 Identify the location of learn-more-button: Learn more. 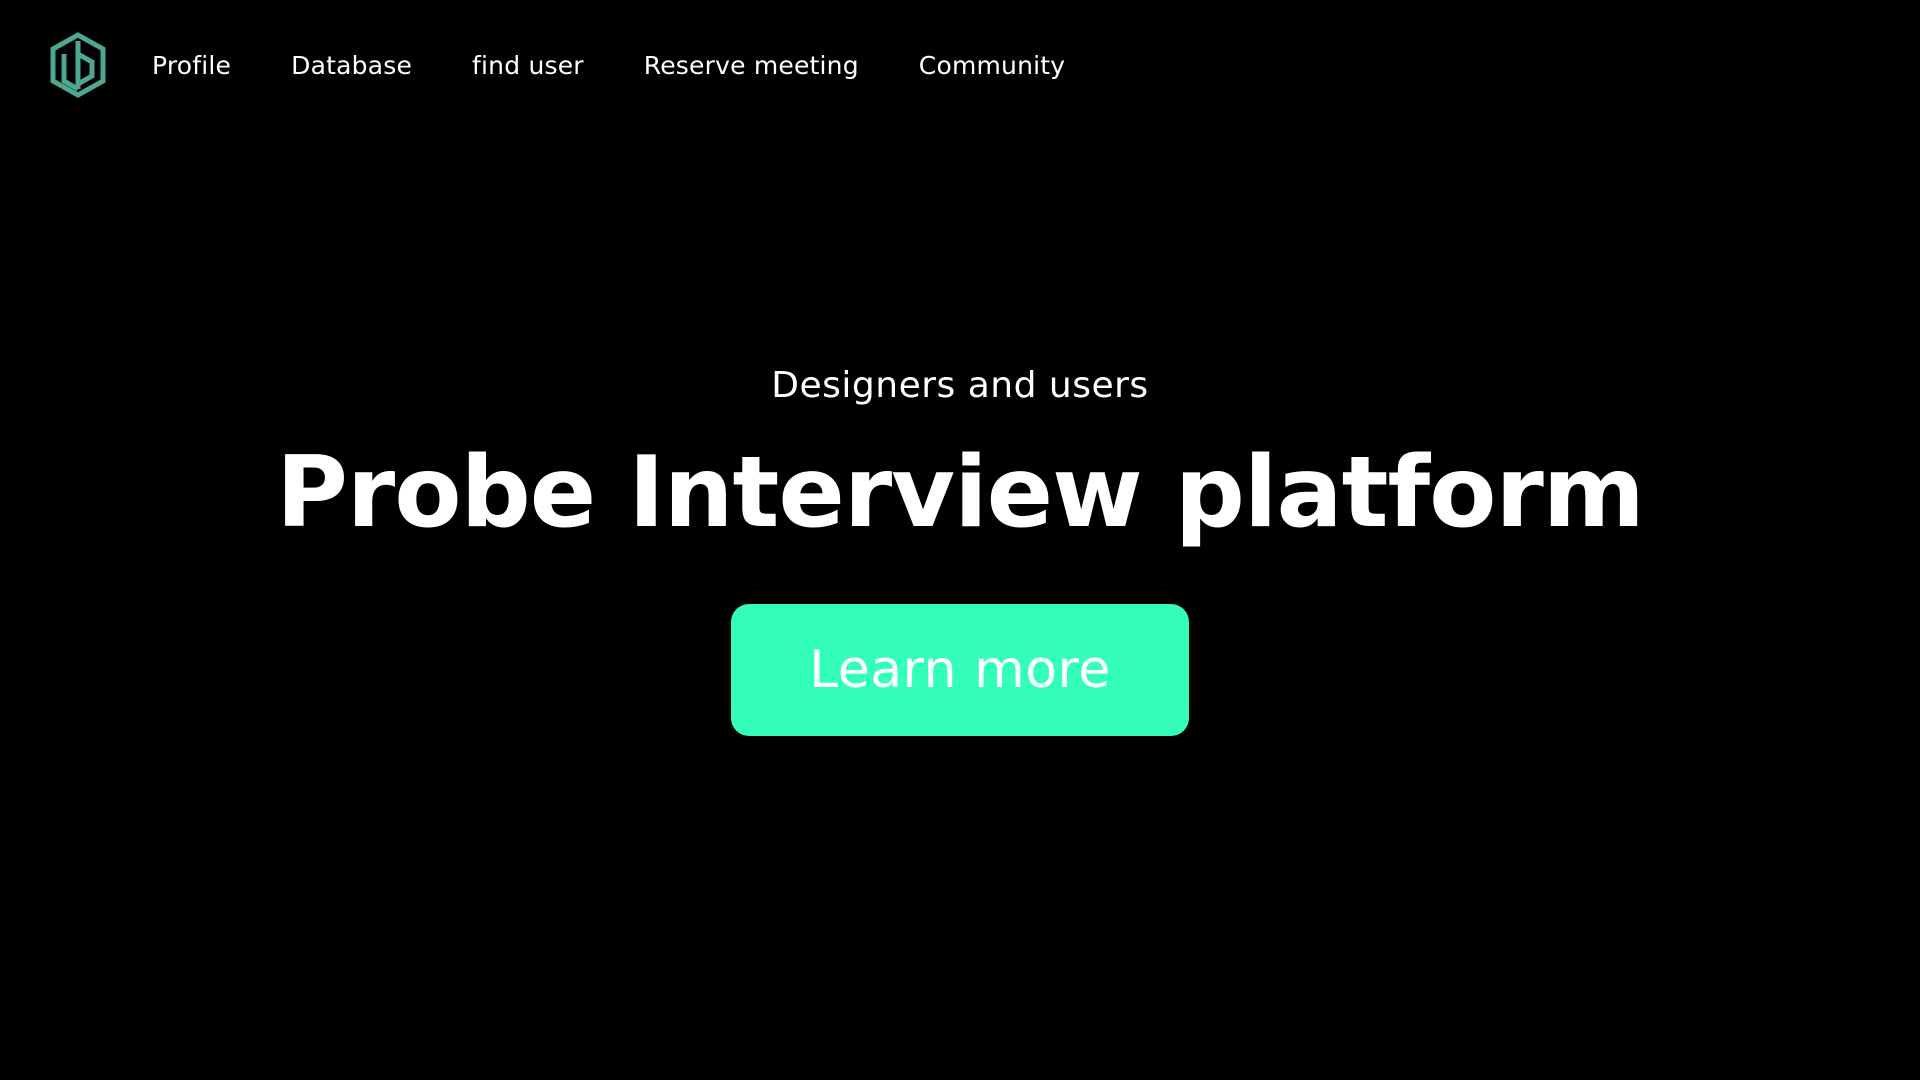
(960, 670).